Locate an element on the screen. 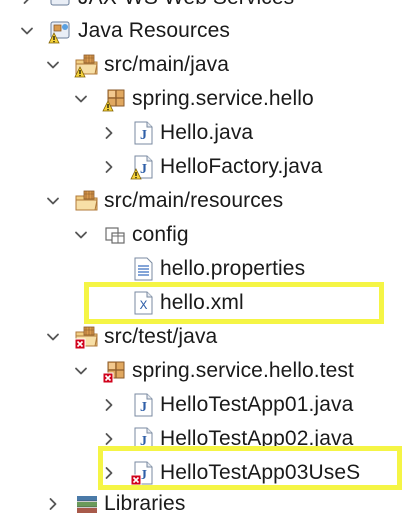  tree-row-spring-service-hello-test: spring.service.hello.test is located at coordinates (202, 371).